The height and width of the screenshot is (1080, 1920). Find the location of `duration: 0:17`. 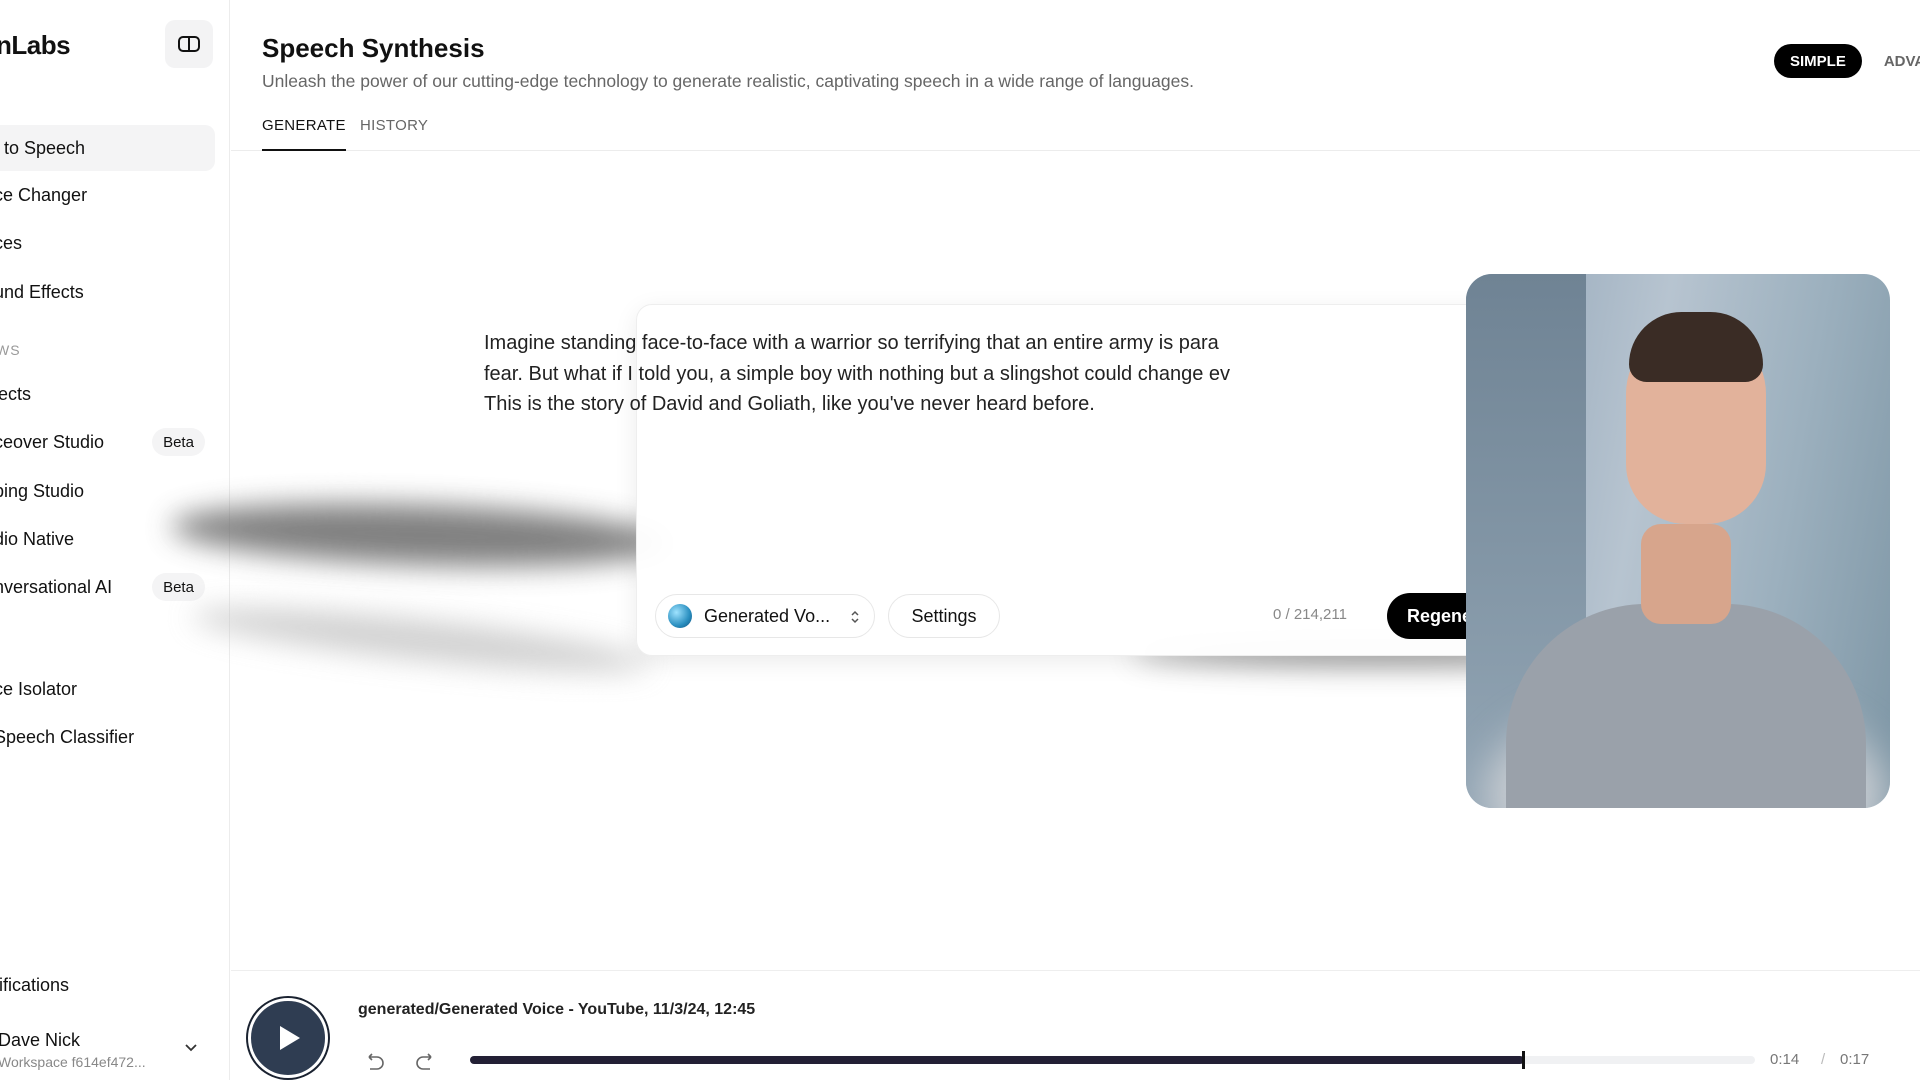

duration: 0:17 is located at coordinates (1855, 1059).